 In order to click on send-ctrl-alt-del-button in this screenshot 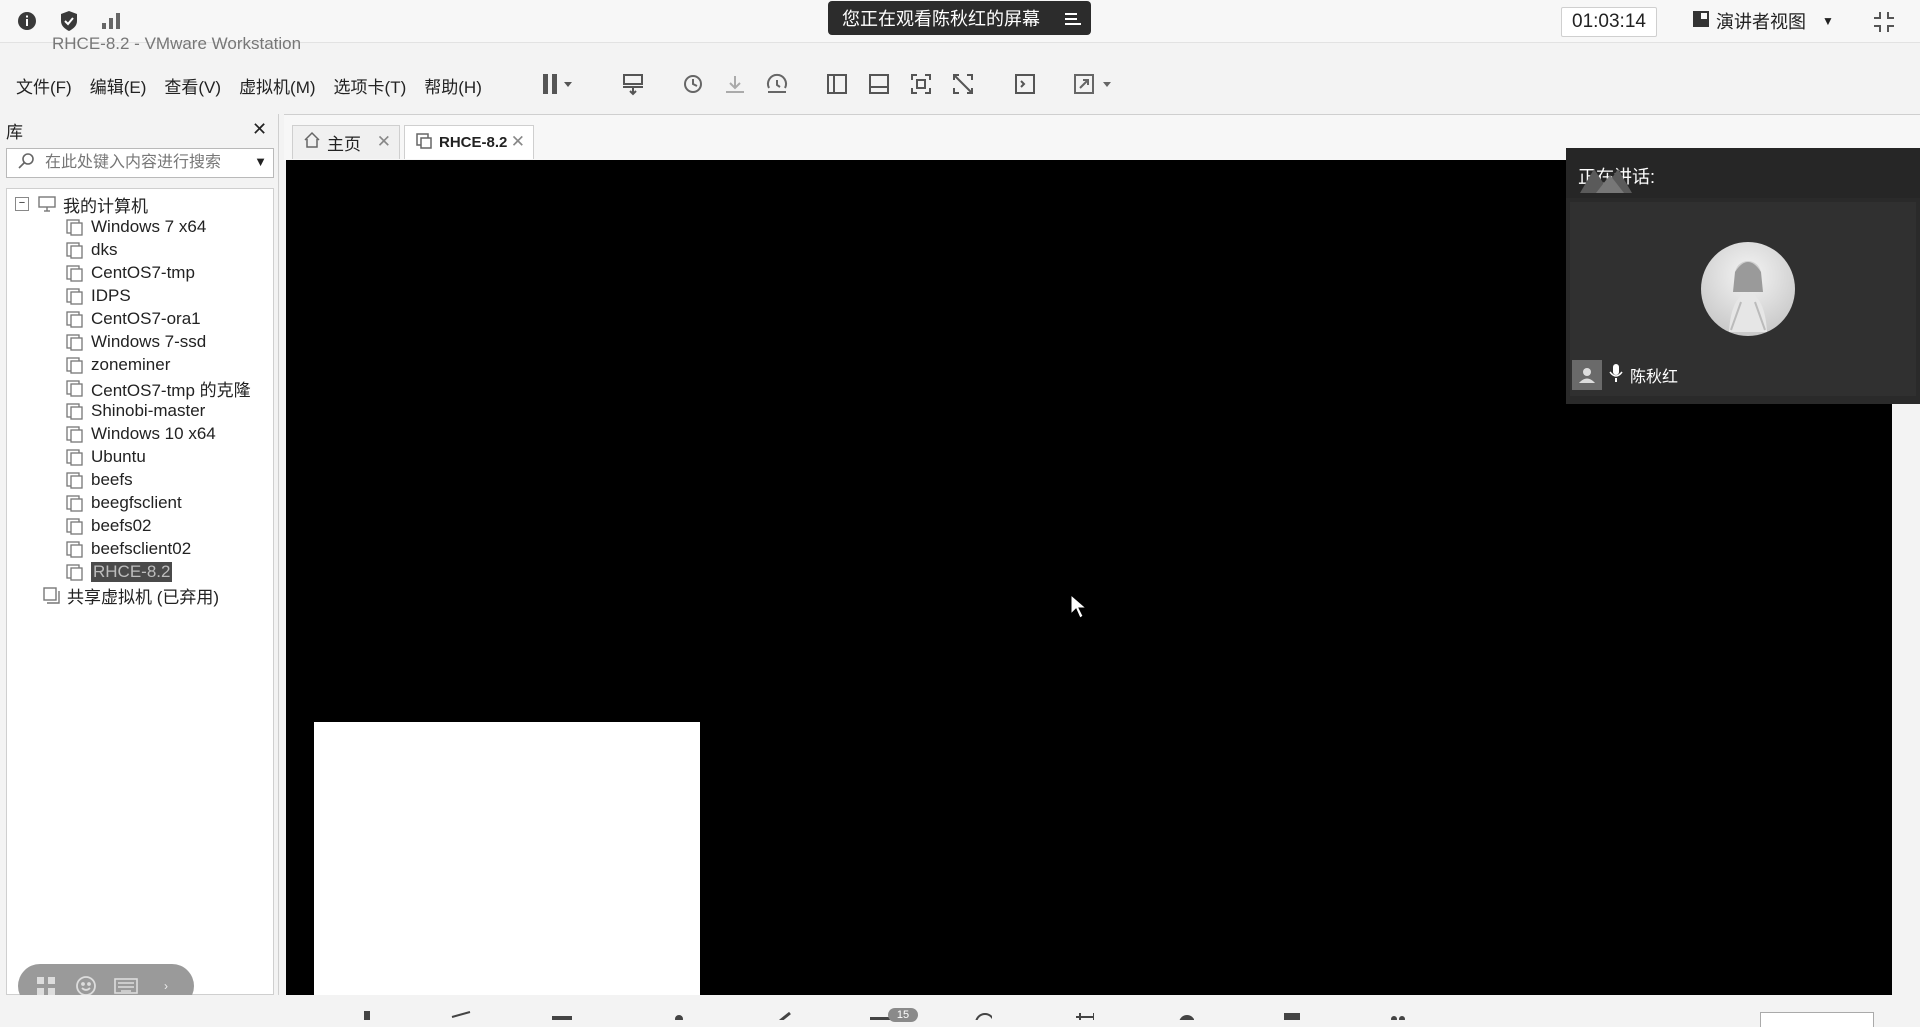, I will do `click(633, 86)`.